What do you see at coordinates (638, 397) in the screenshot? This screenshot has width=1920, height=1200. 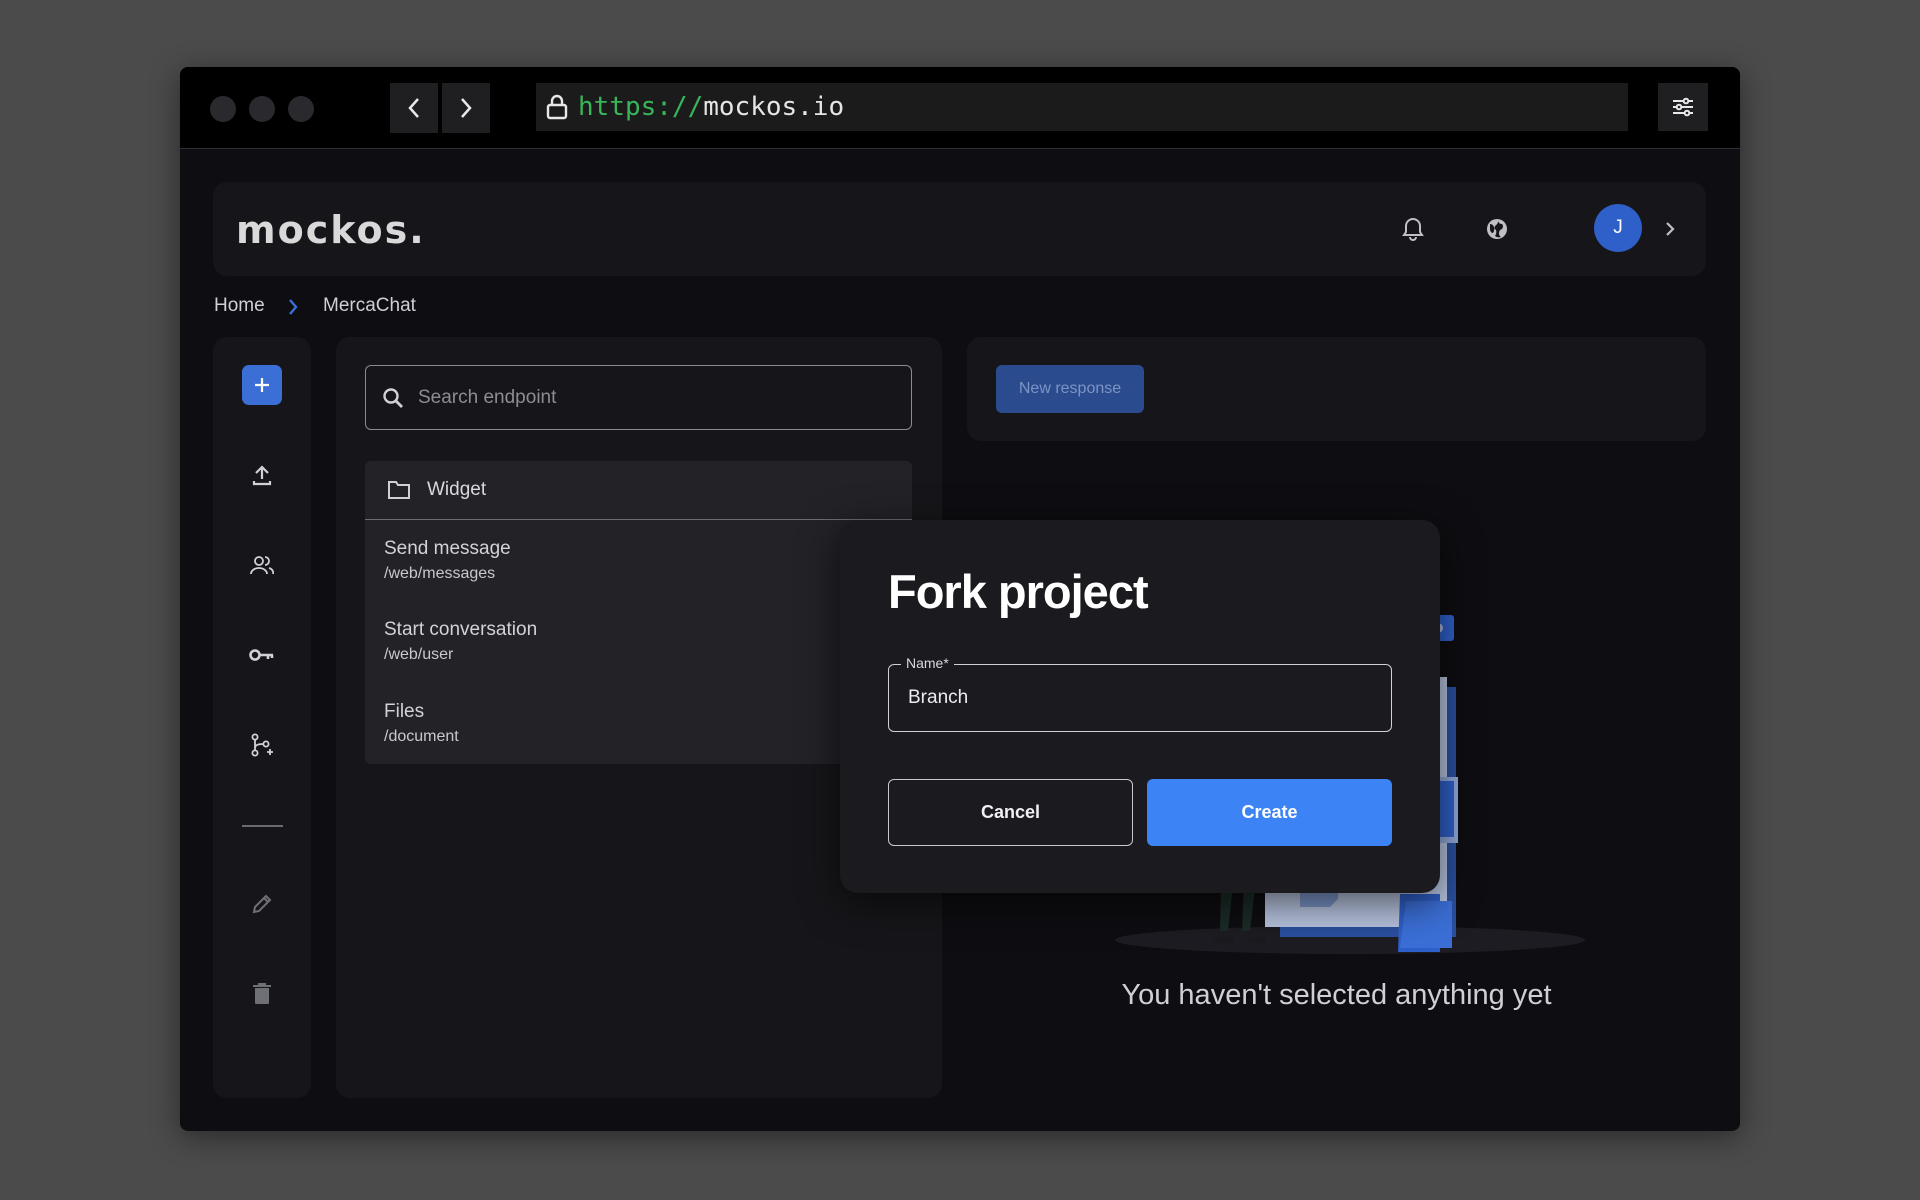 I see `search-input: Search endpoint` at bounding box center [638, 397].